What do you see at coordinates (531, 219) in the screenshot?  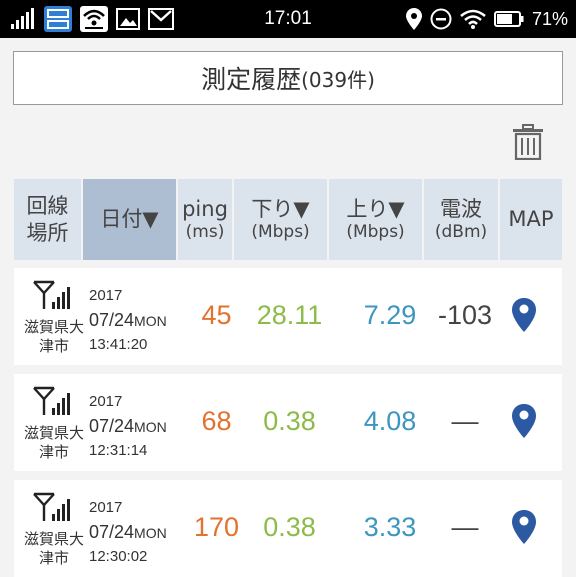 I see `header-map: MAP` at bounding box center [531, 219].